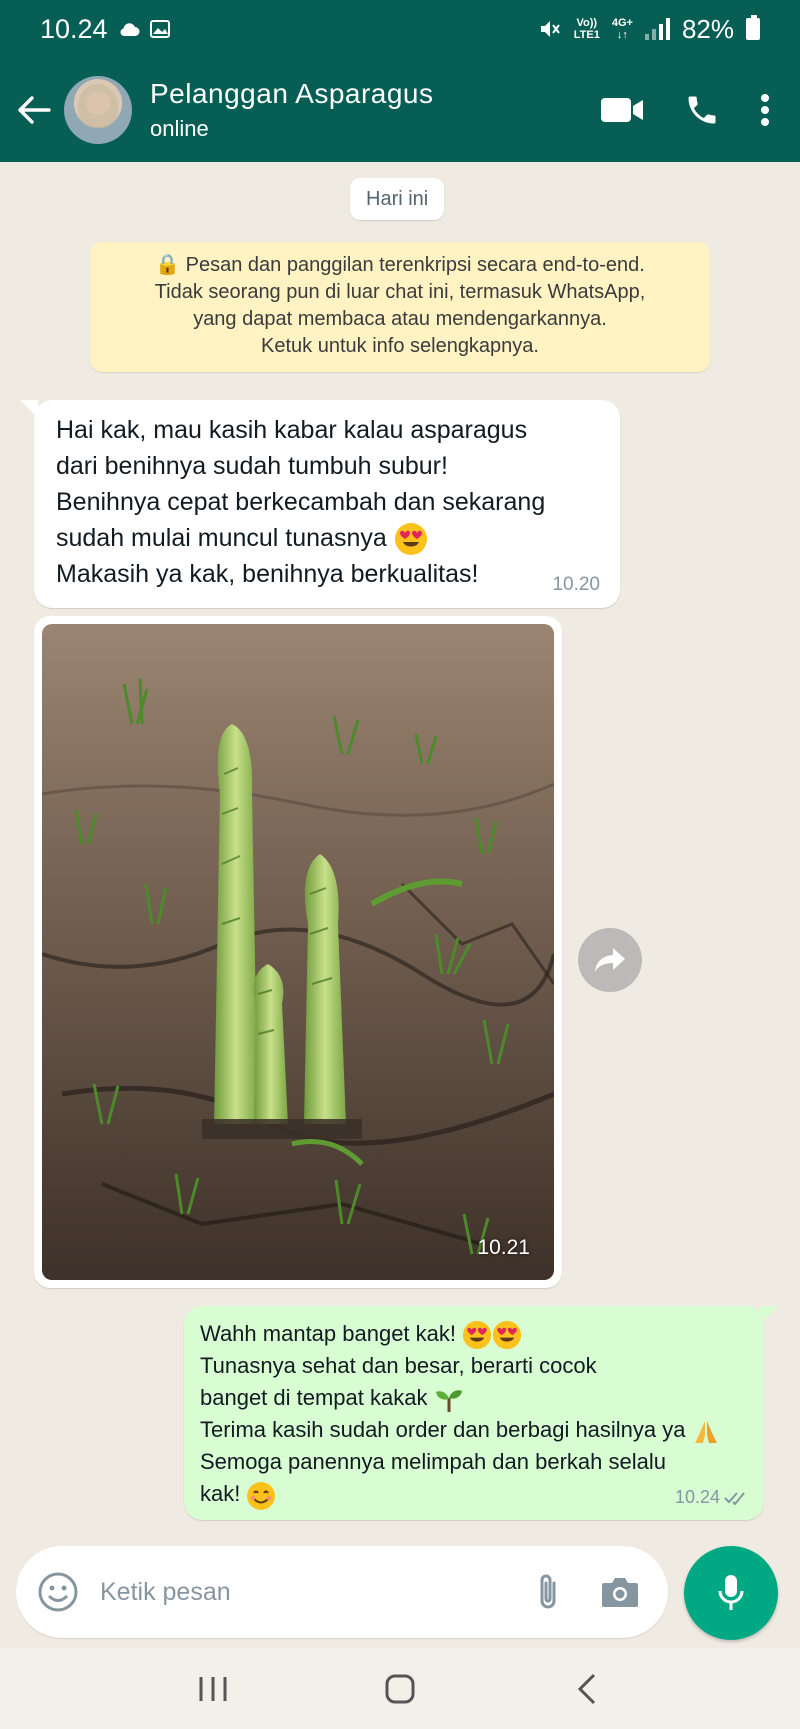 Image resolution: width=800 pixels, height=1729 pixels. I want to click on home-button, so click(400, 1689).